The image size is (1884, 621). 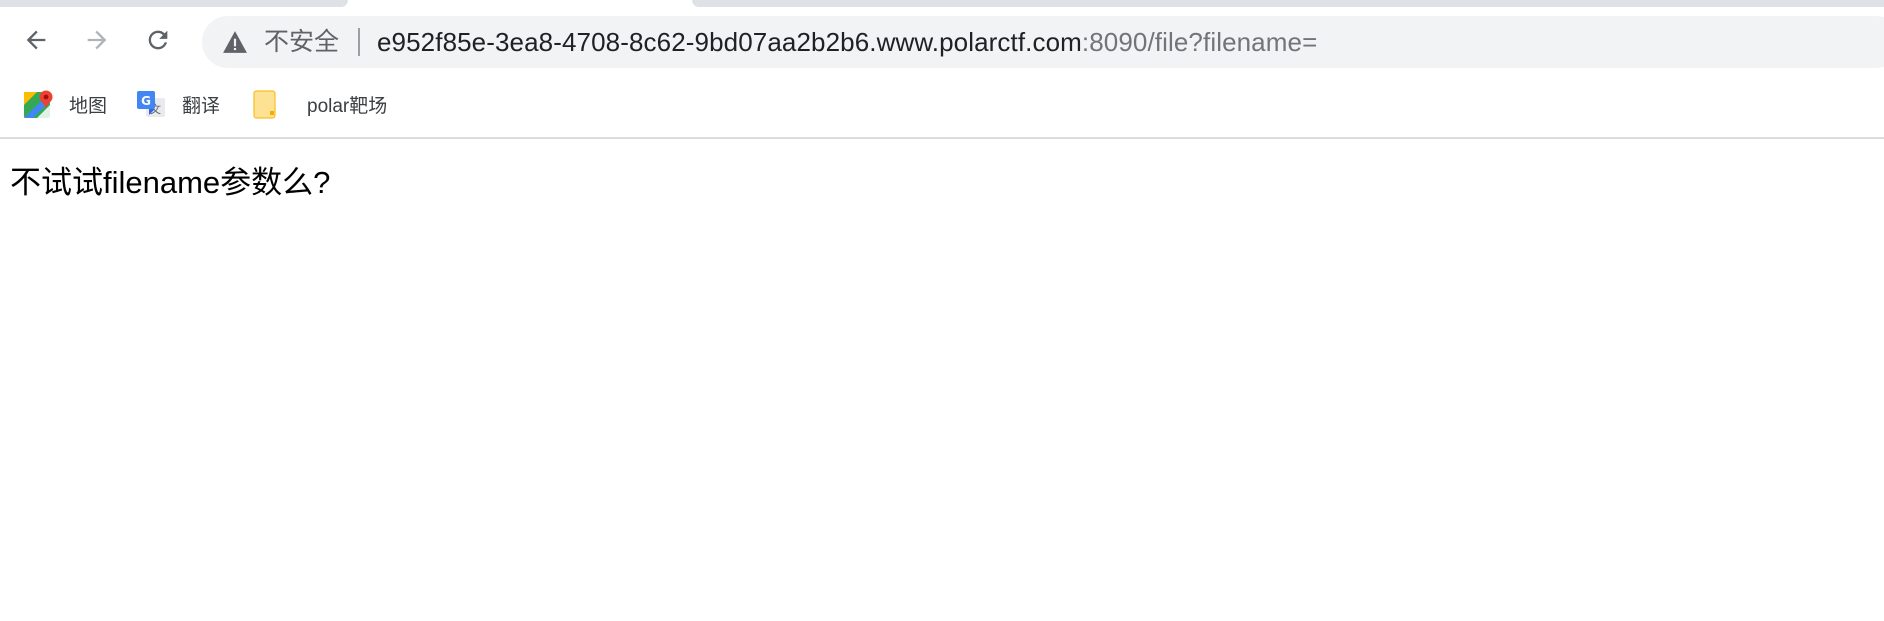 I want to click on google-maps-icon, so click(x=38, y=104).